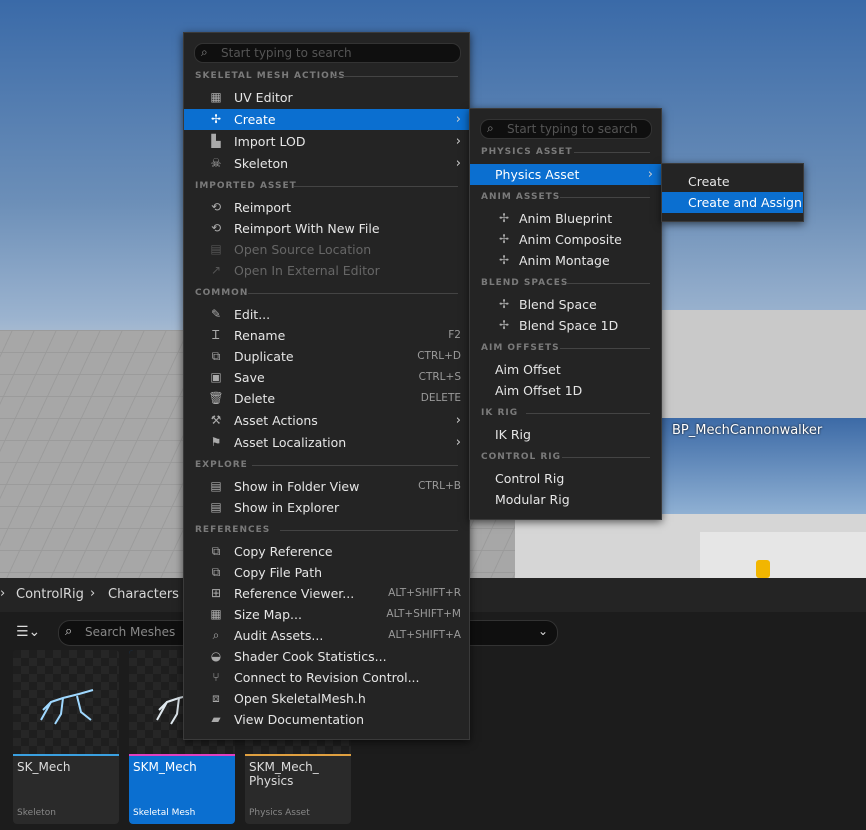  Describe the element at coordinates (327, 53) in the screenshot. I see `menu-search-input: ⌕ Start typing to search` at that location.